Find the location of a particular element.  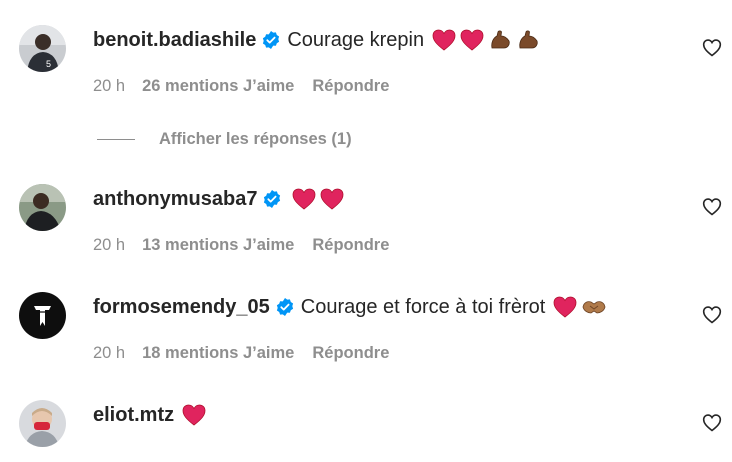

likes-count-link: 26 mentions J’aime is located at coordinates (218, 86).